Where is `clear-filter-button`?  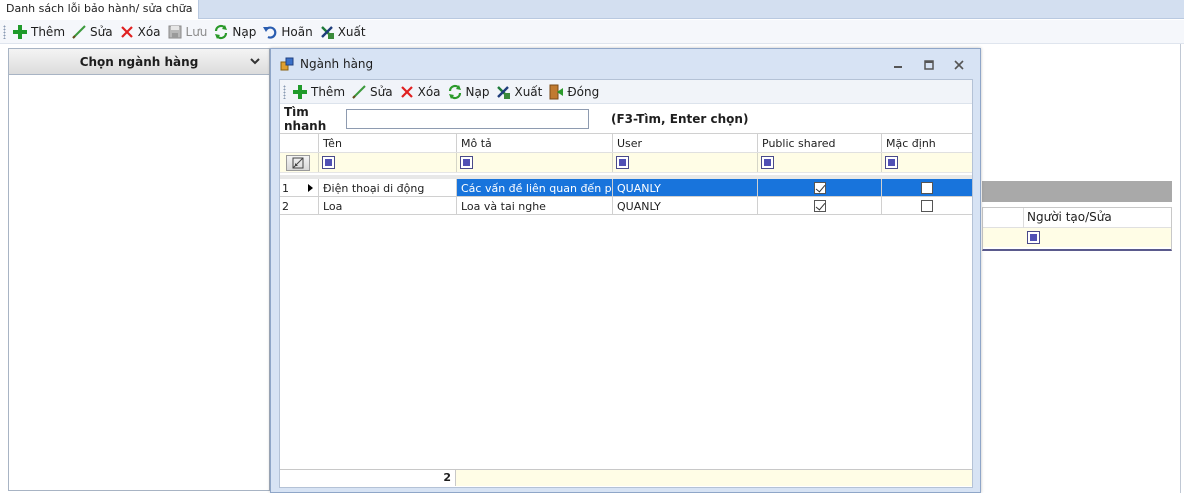
clear-filter-button is located at coordinates (298, 163).